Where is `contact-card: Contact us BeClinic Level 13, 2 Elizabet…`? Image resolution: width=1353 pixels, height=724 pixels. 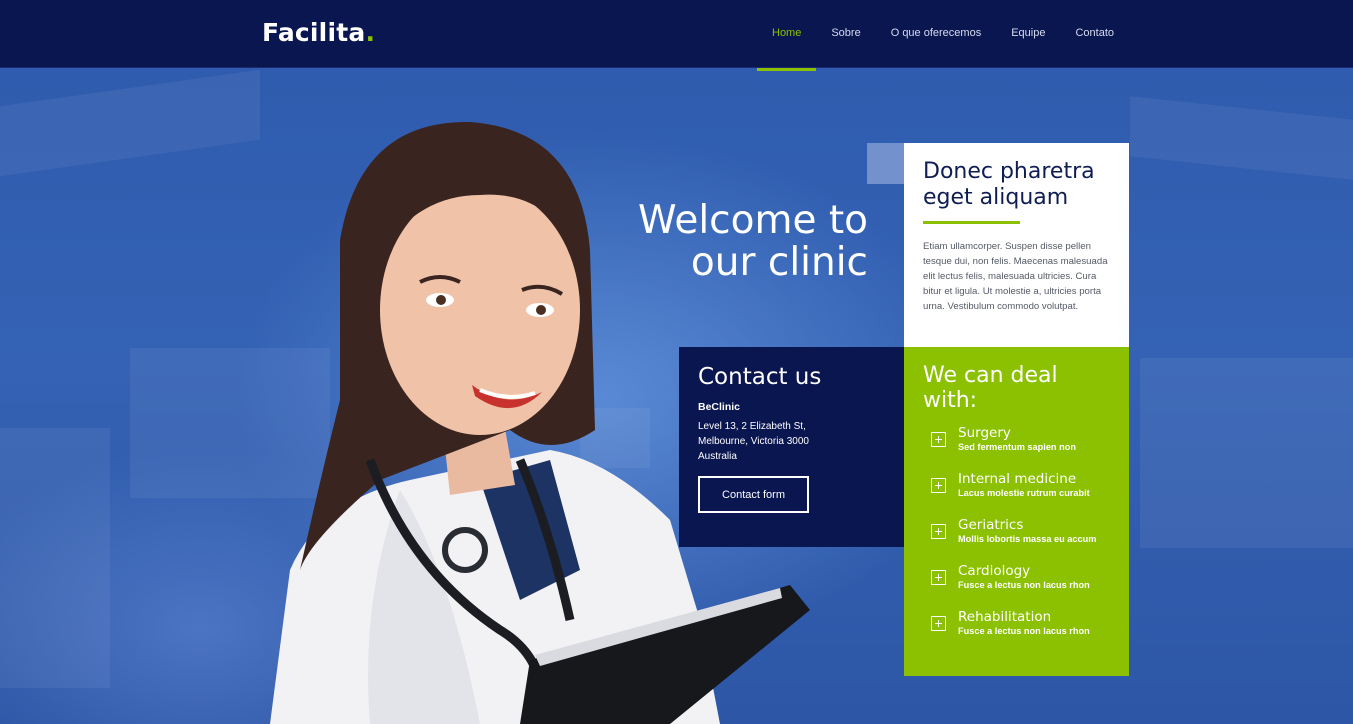 contact-card: Contact us BeClinic Level 13, 2 Elizabet… is located at coordinates (791, 447).